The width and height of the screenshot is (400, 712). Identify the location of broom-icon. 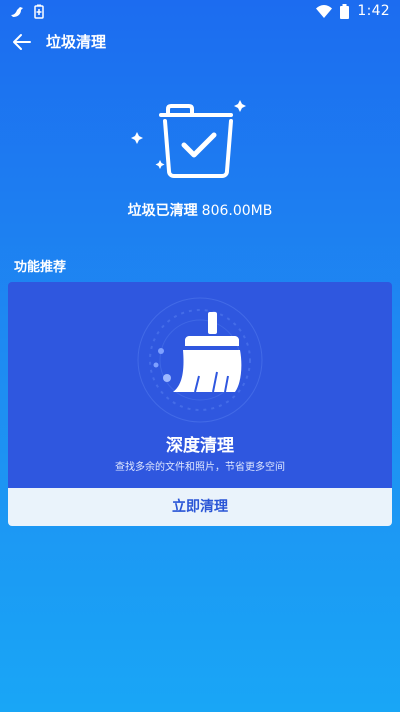
(200, 360).